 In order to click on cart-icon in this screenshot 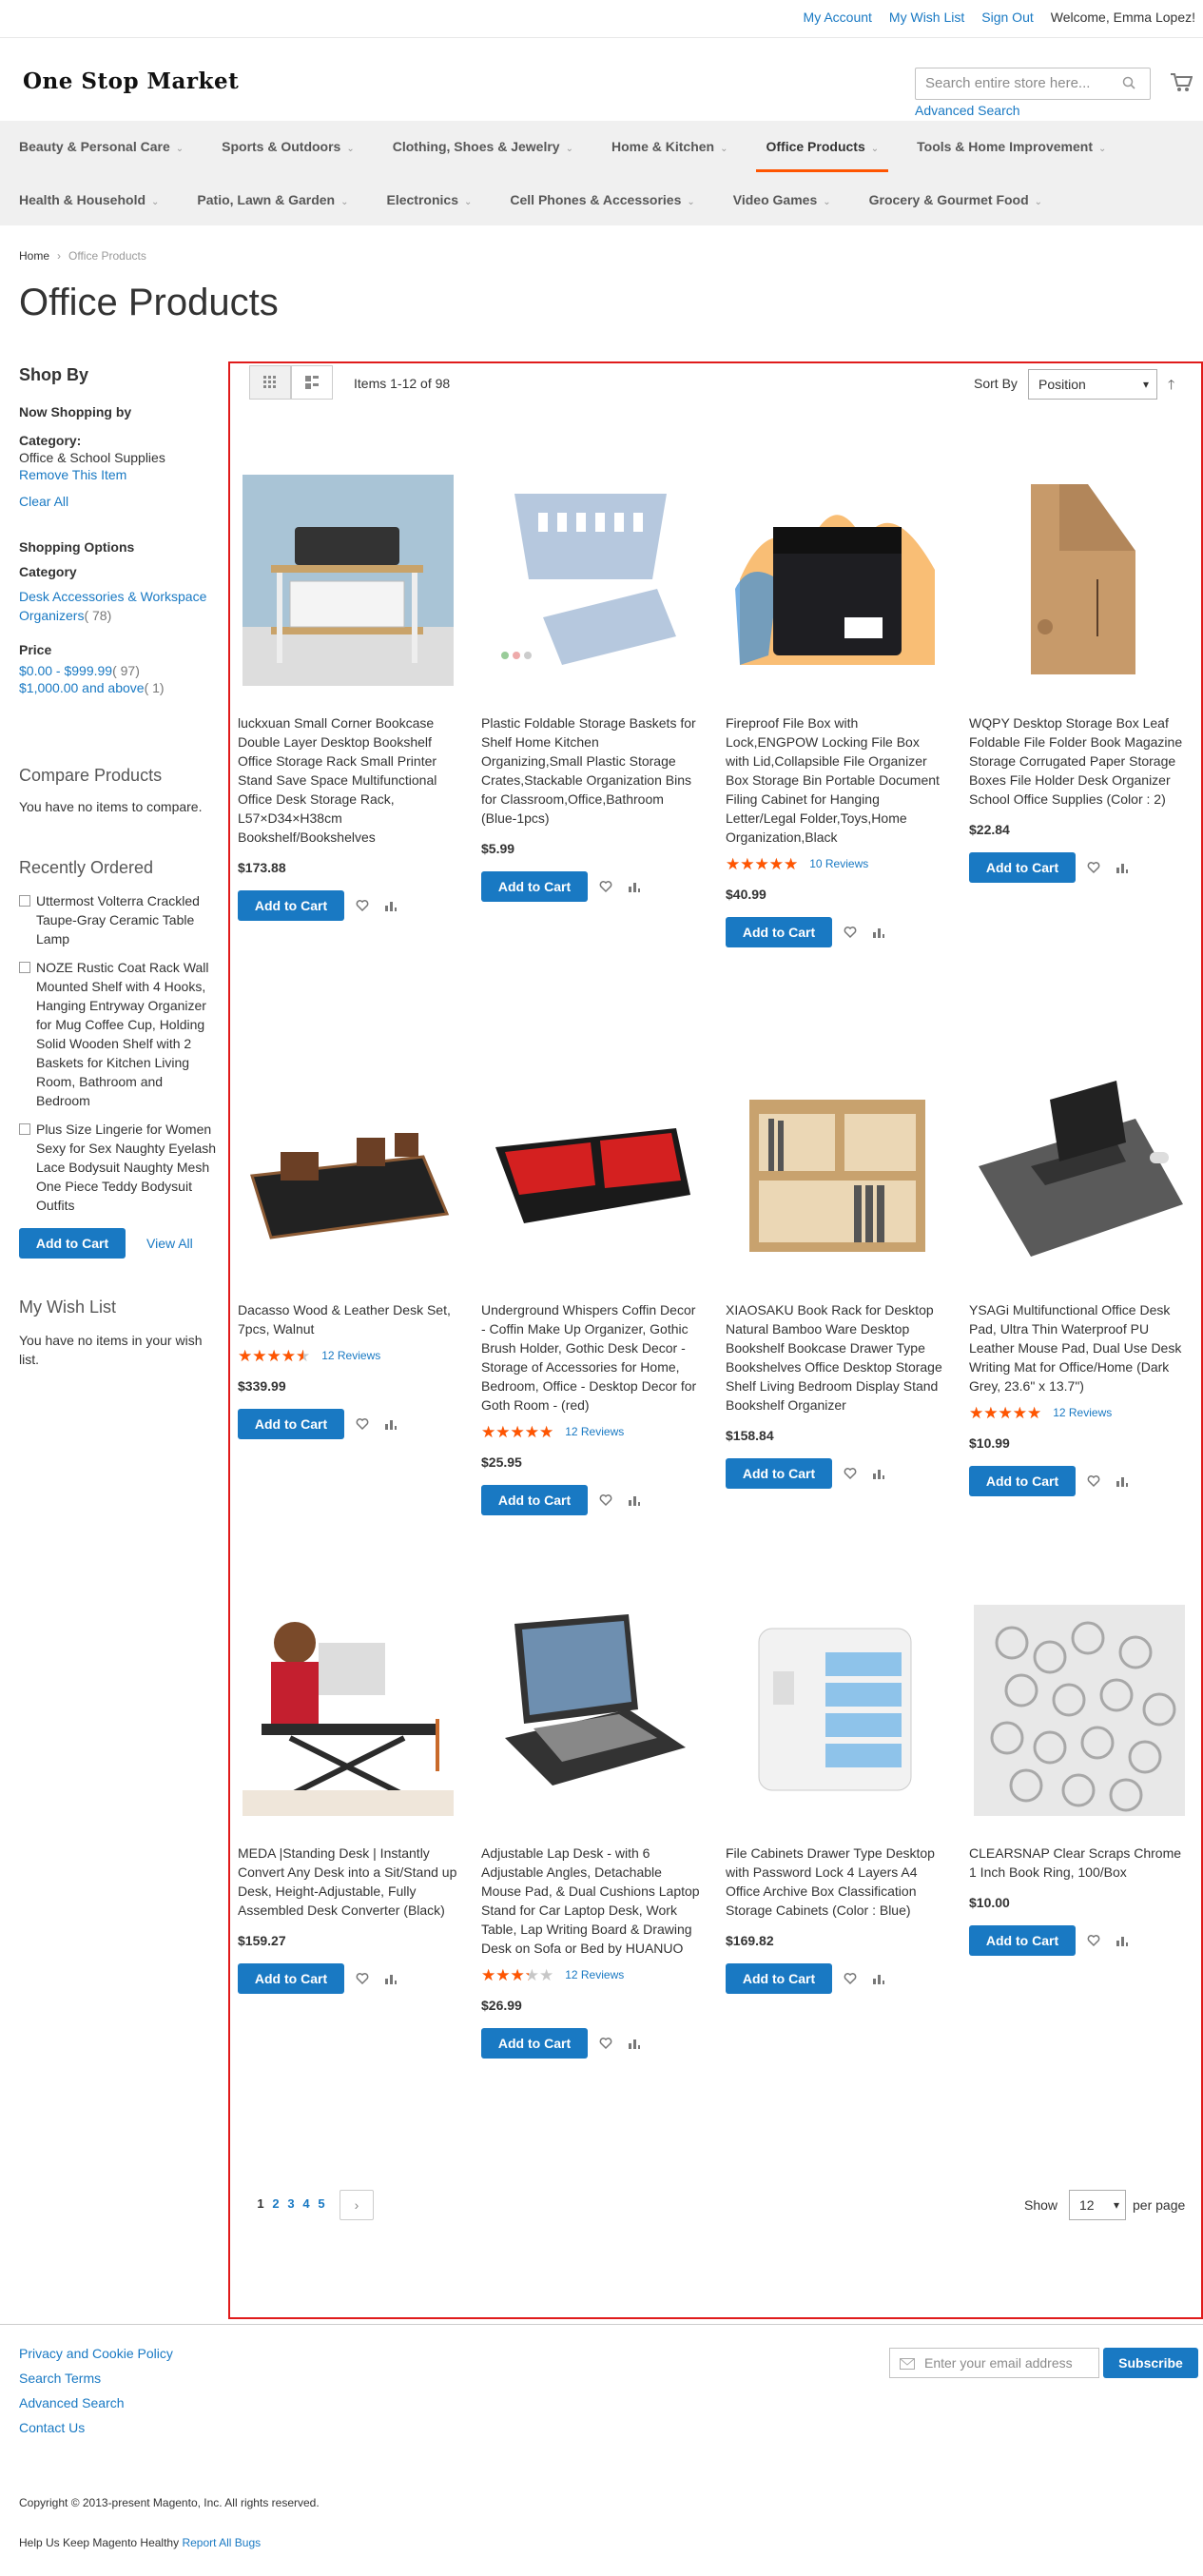, I will do `click(1181, 83)`.